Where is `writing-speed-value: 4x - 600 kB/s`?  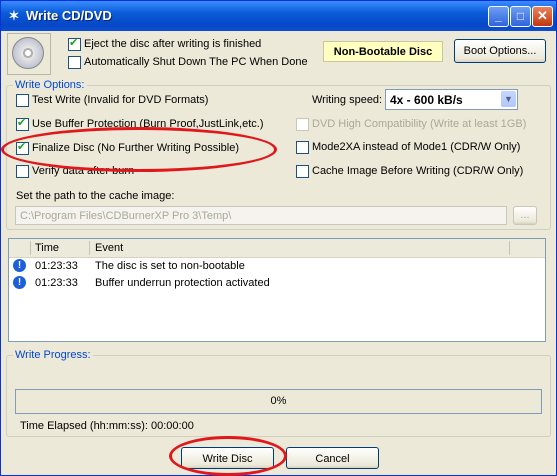
writing-speed-value: 4x - 600 kB/s is located at coordinates (426, 100).